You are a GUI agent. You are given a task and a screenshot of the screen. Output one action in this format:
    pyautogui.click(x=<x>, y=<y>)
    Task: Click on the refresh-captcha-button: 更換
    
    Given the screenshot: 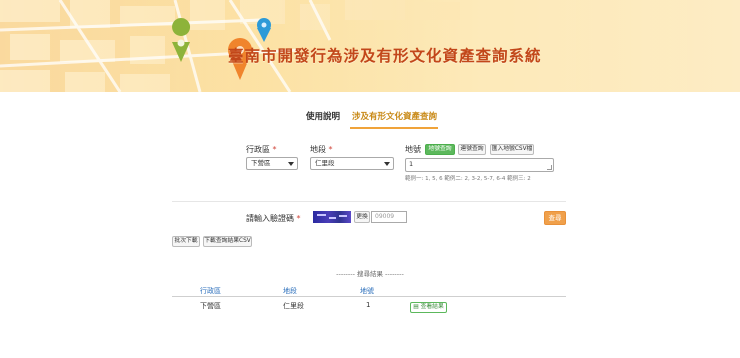 What is the action you would take?
    pyautogui.click(x=362, y=217)
    